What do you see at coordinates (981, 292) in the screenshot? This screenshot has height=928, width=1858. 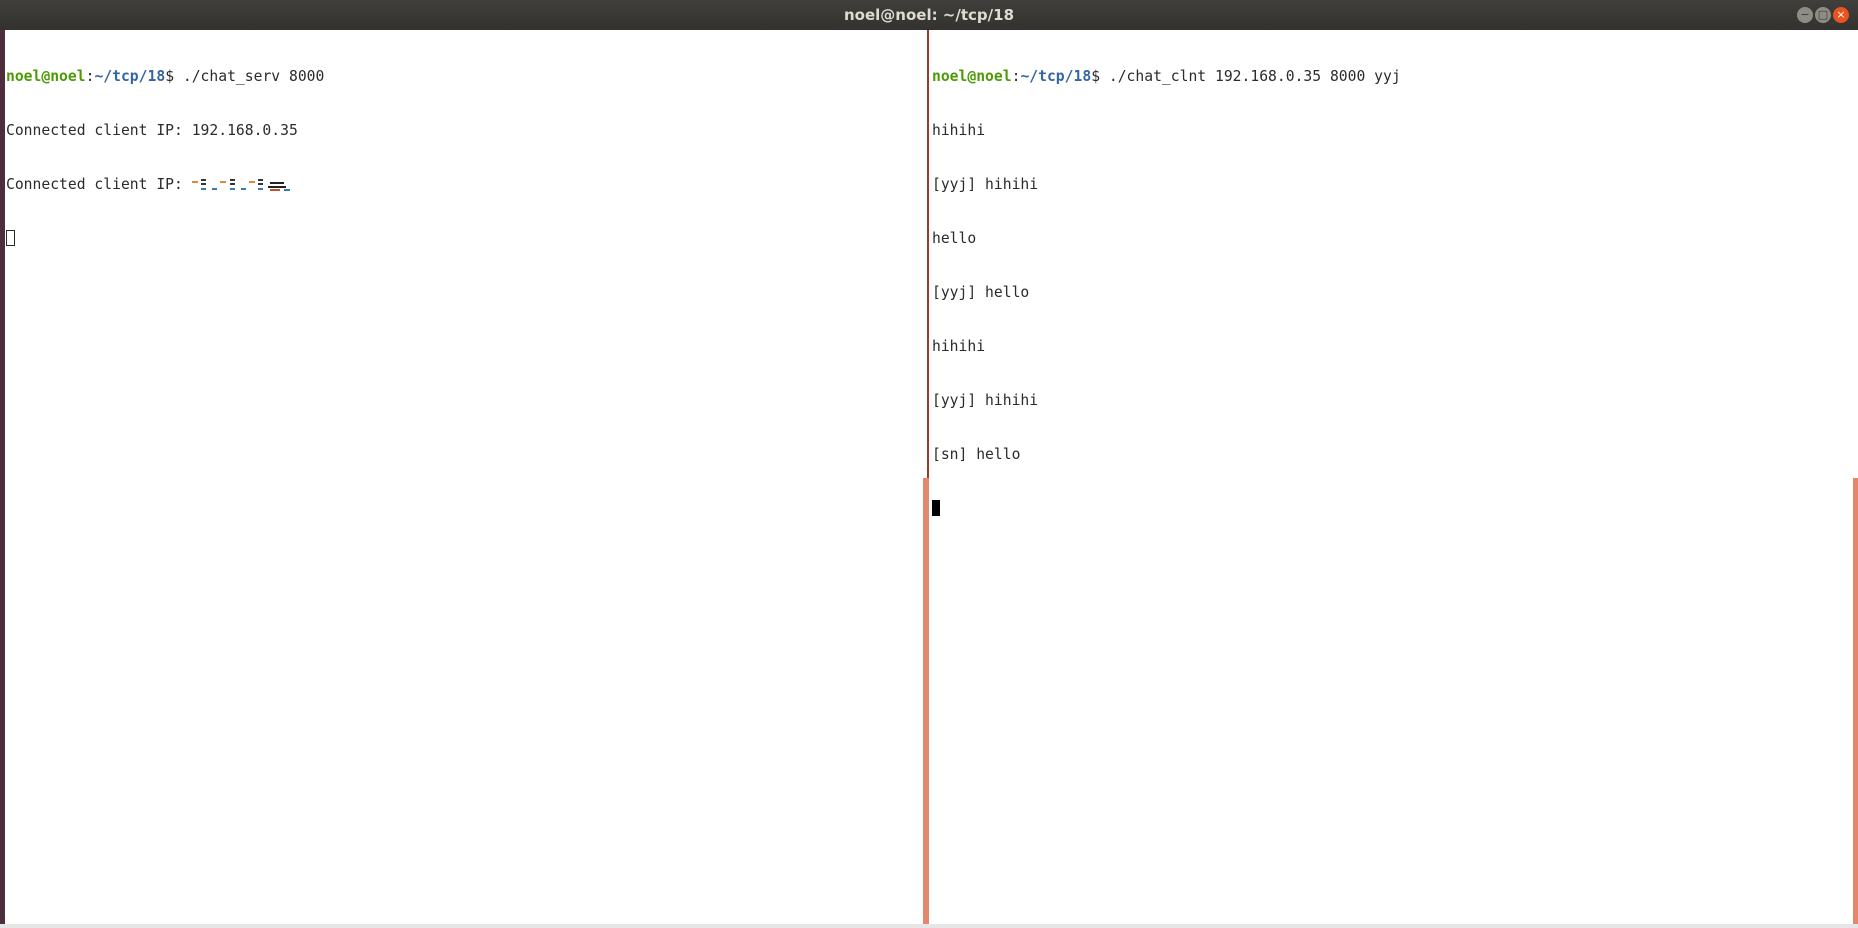 I see `output-line: [yyj] hello` at bounding box center [981, 292].